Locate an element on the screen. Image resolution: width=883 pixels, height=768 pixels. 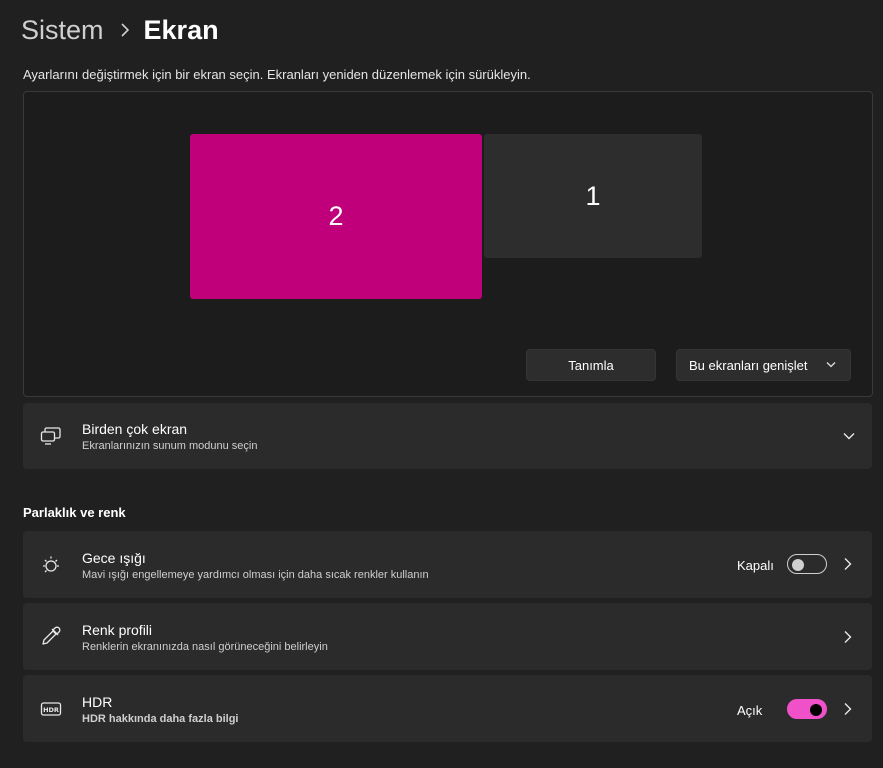
brightness-section-title: Parlaklık ve renk is located at coordinates (74, 512).